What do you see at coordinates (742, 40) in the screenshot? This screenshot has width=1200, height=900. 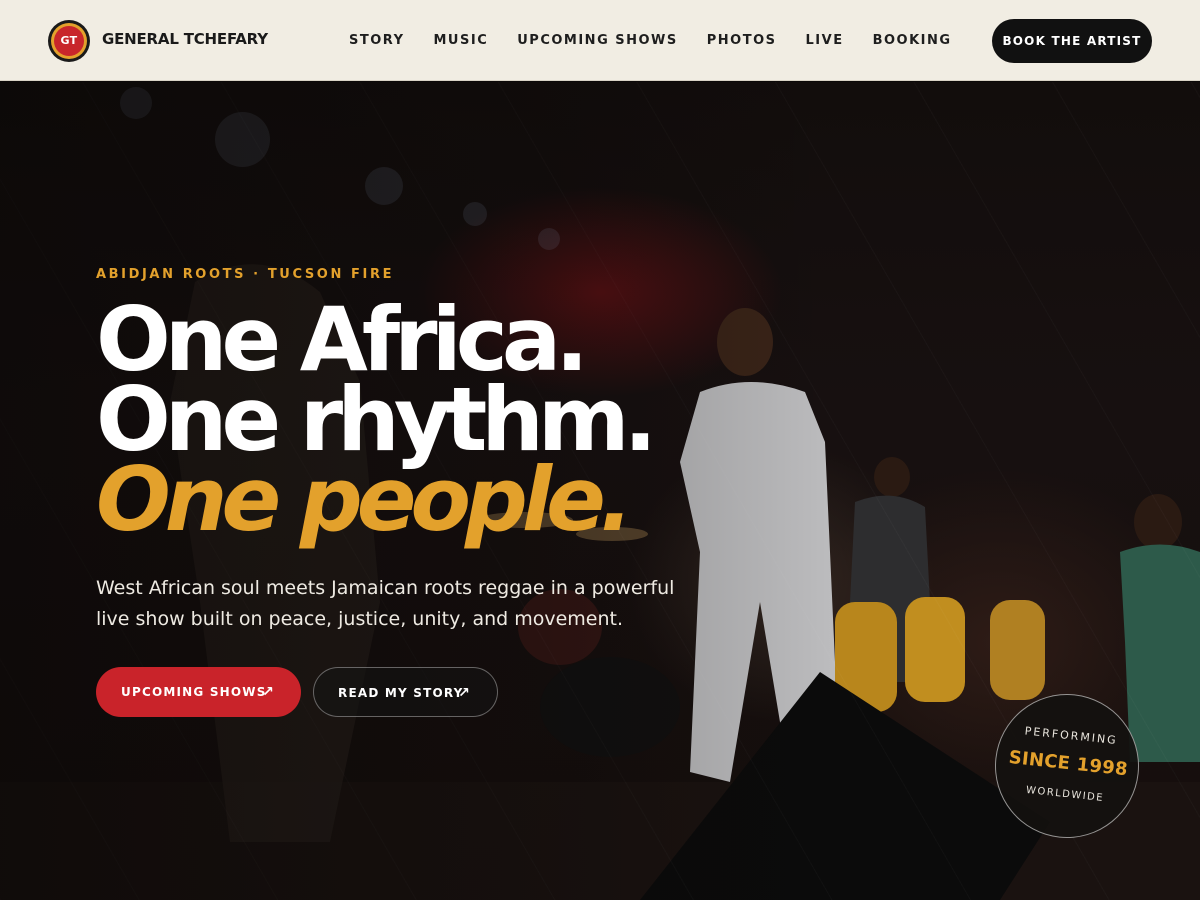 I see `nav-item-photos: PHOTOS` at bounding box center [742, 40].